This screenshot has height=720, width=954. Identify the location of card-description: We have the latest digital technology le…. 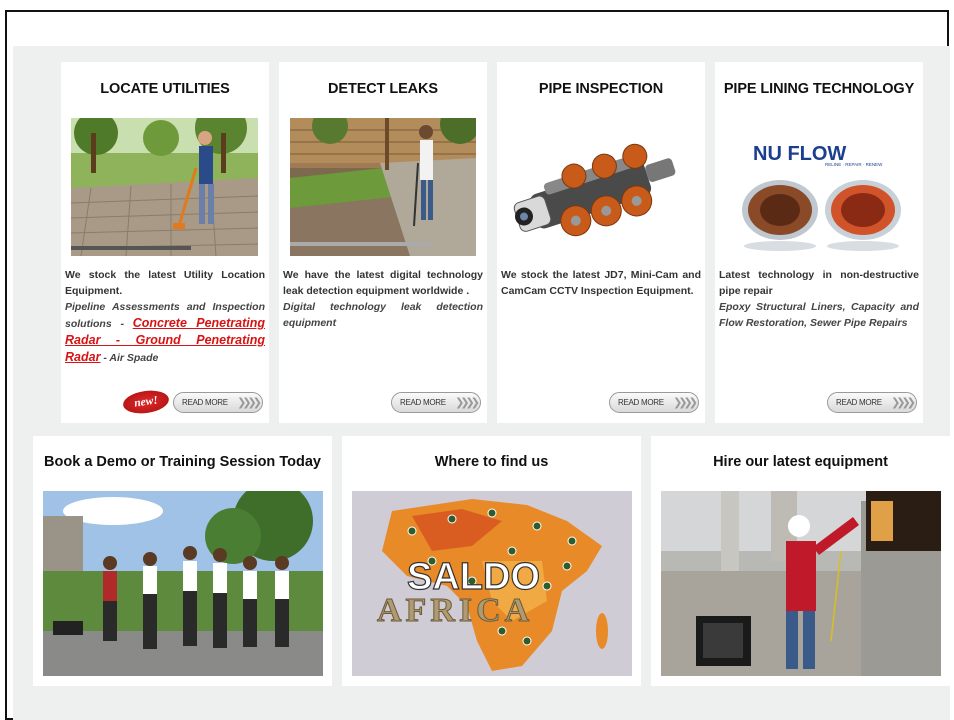
(383, 299).